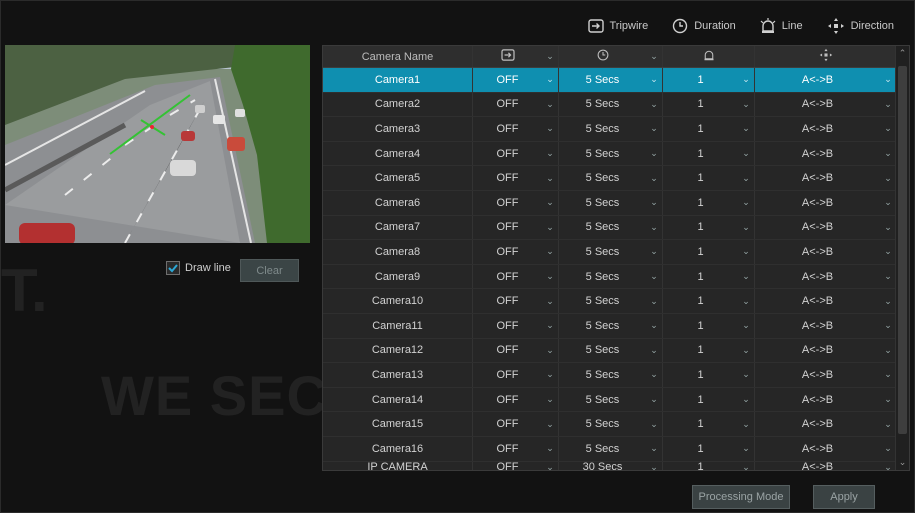  Describe the element at coordinates (611, 56) in the screenshot. I see `header-duration: ⌄` at that location.